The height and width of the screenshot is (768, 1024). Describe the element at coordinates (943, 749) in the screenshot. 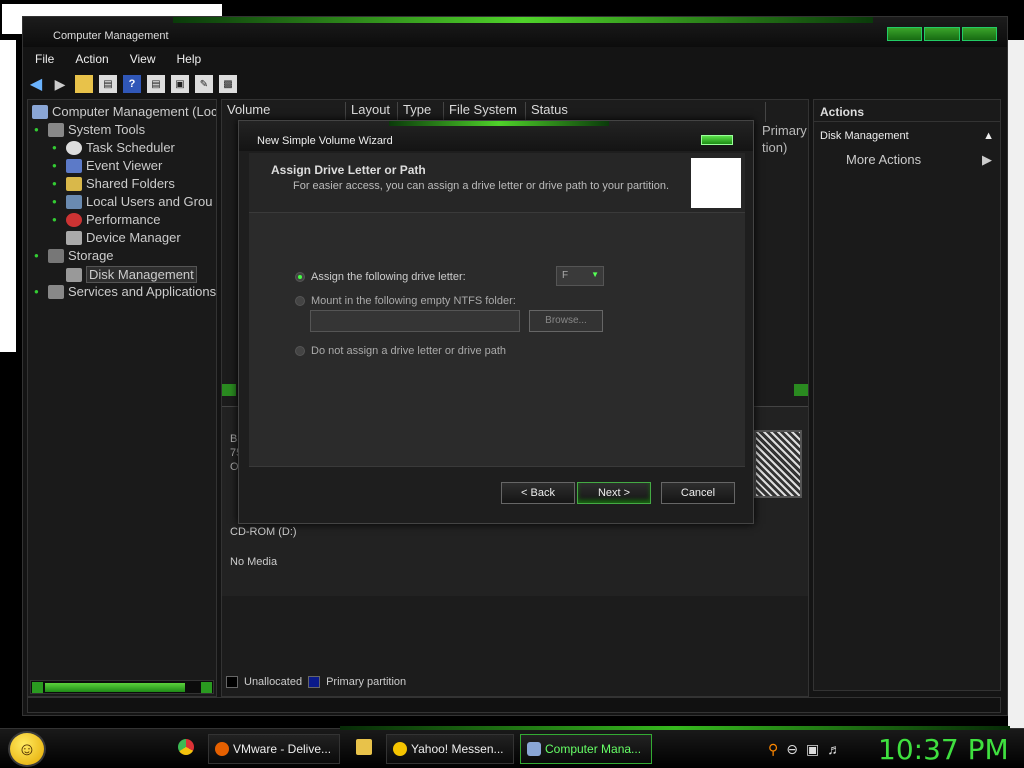

I see `taskbar-clock: 10:37 PM` at that location.